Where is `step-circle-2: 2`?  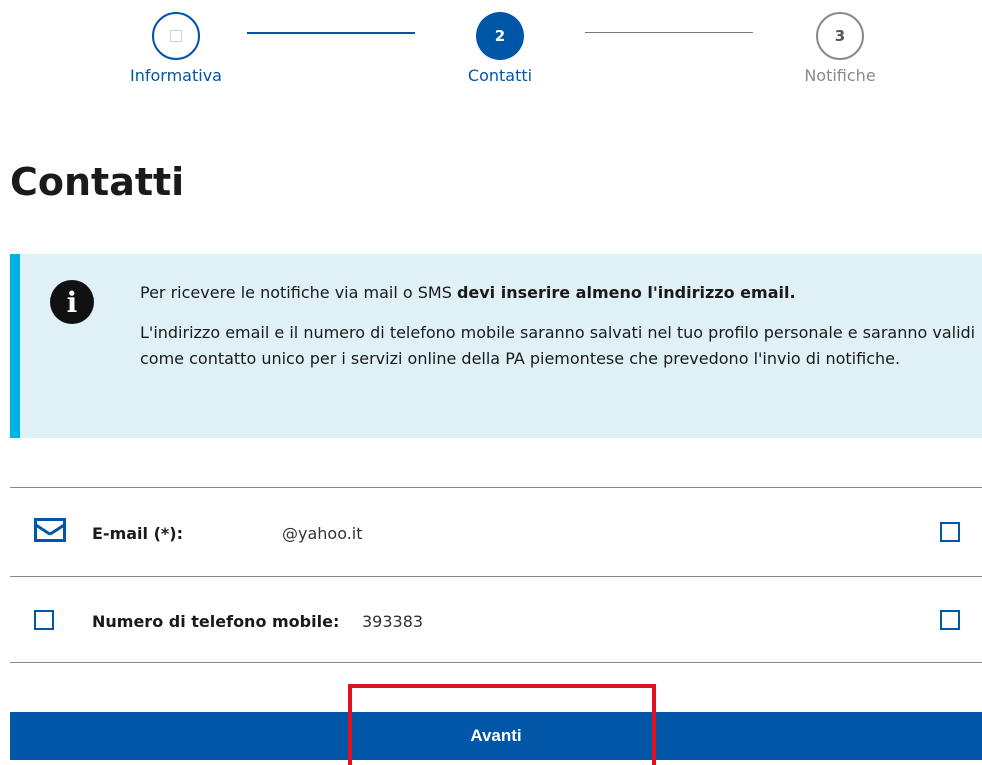
step-circle-2: 2 is located at coordinates (500, 36).